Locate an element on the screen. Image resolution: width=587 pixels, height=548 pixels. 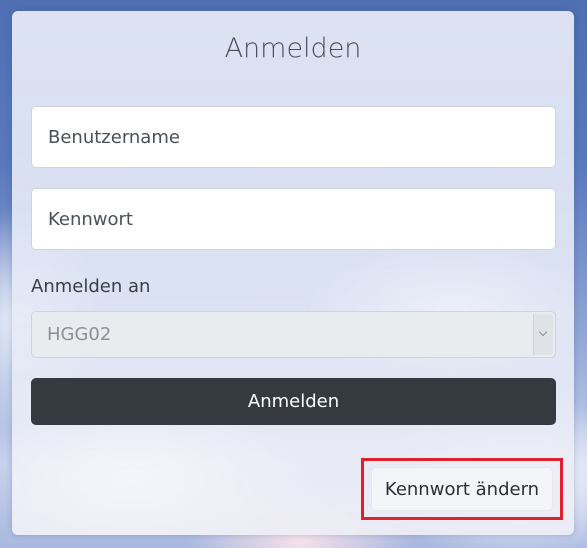
chevron-down-icon is located at coordinates (543, 334).